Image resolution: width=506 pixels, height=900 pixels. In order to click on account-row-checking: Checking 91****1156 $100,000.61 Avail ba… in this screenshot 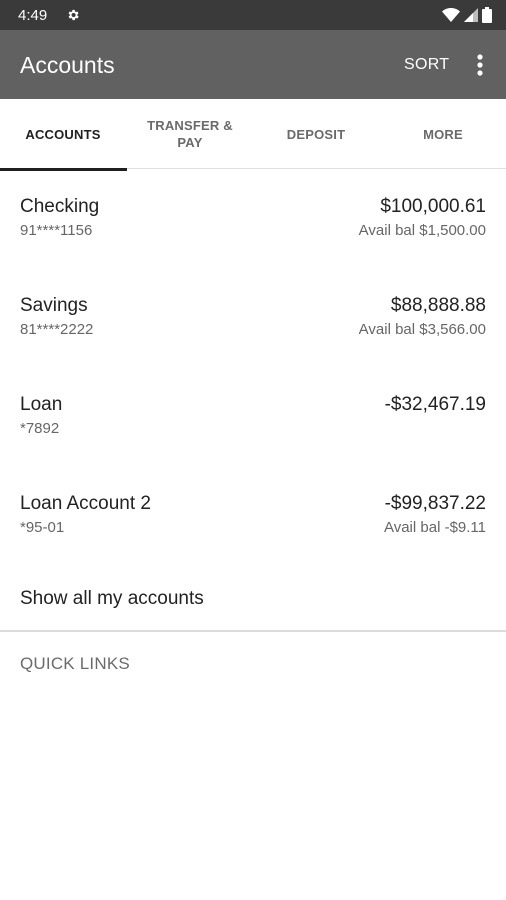, I will do `click(253, 236)`.